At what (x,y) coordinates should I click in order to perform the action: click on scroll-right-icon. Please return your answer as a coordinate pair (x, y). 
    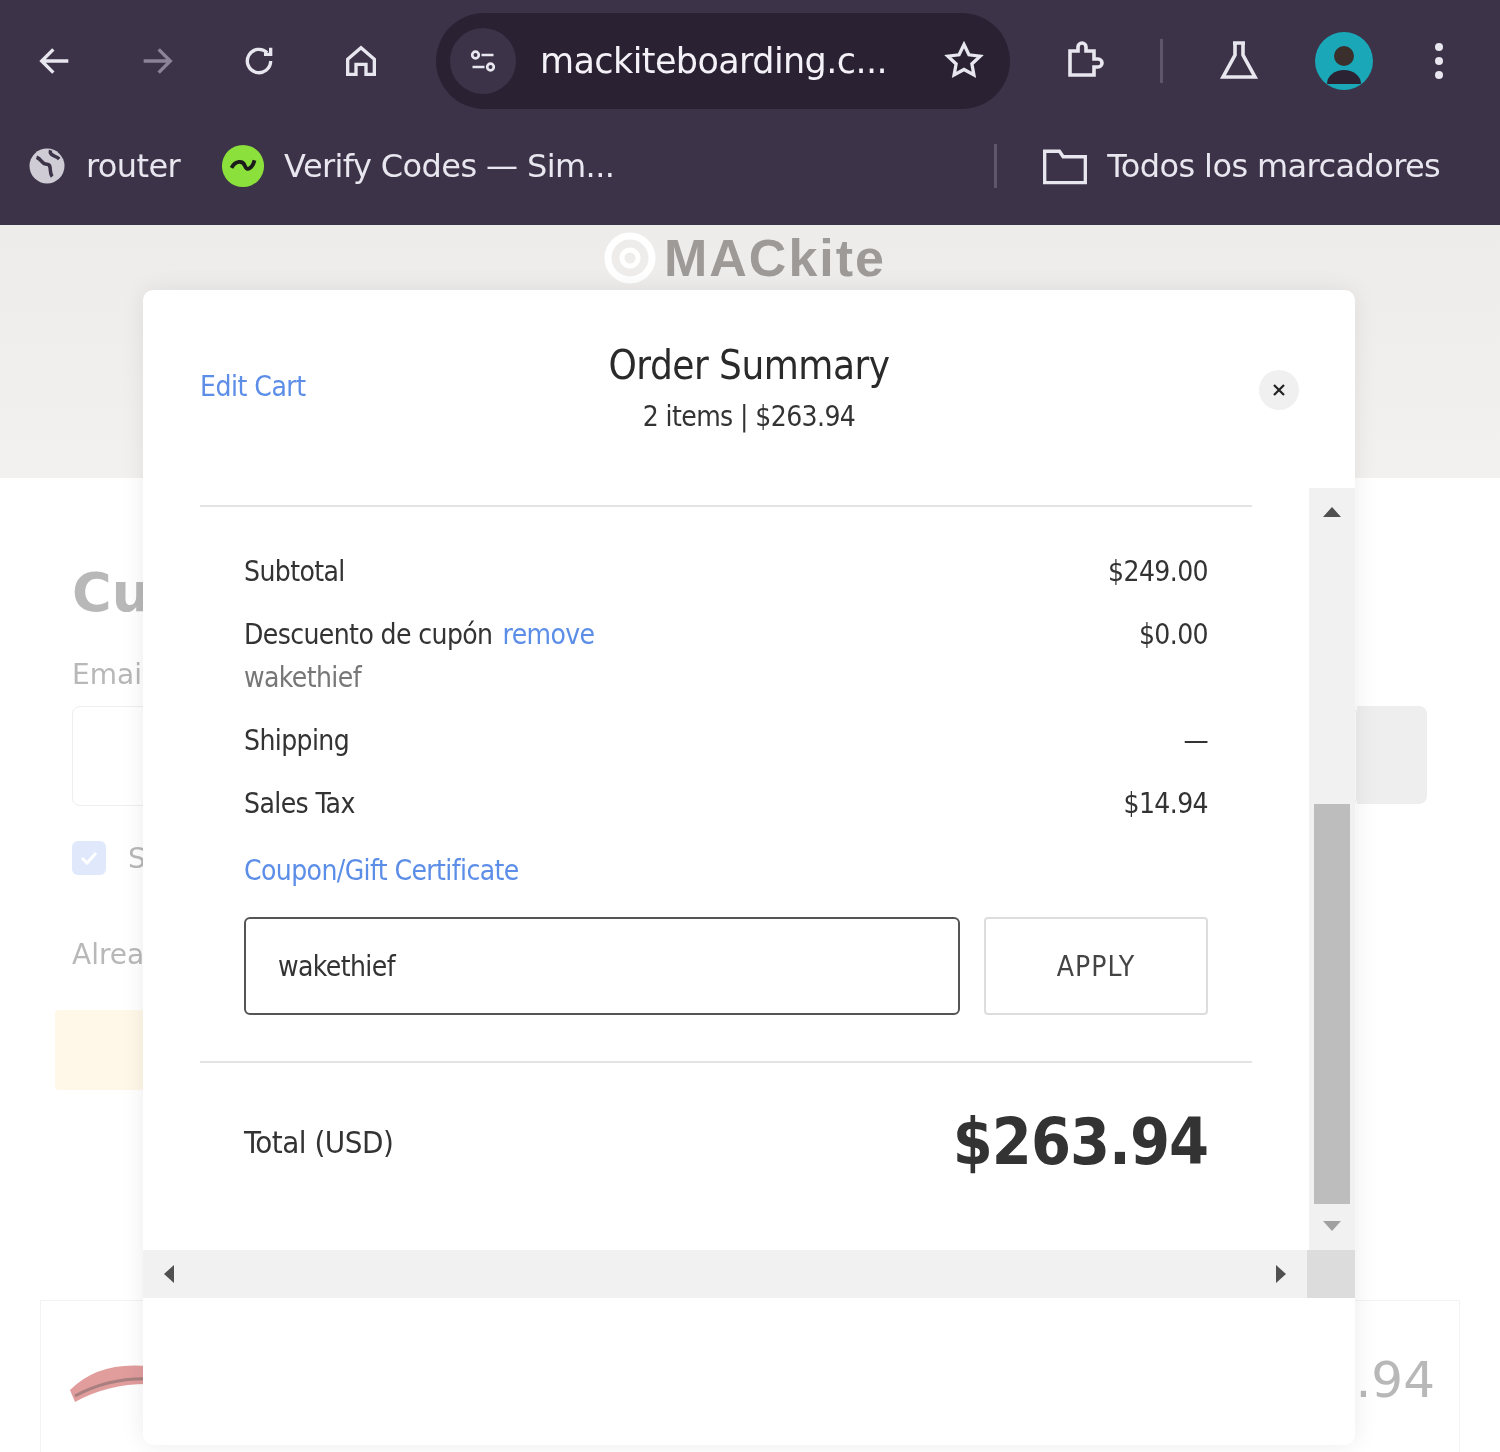
    Looking at the image, I should click on (1281, 1274).